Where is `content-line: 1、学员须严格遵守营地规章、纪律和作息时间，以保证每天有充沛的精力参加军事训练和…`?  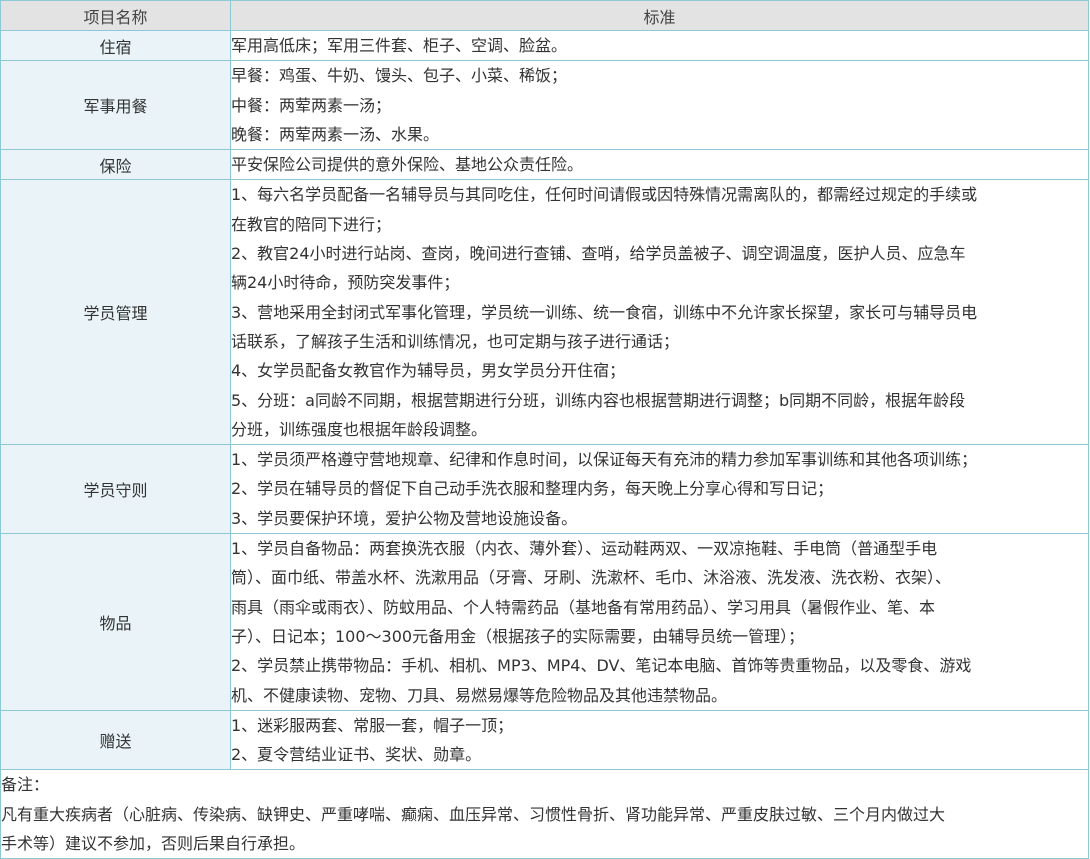
content-line: 1、学员须严格遵守营地规章、纪律和作息时间，以保证每天有充沛的精力参加军事训练和… is located at coordinates (604, 460).